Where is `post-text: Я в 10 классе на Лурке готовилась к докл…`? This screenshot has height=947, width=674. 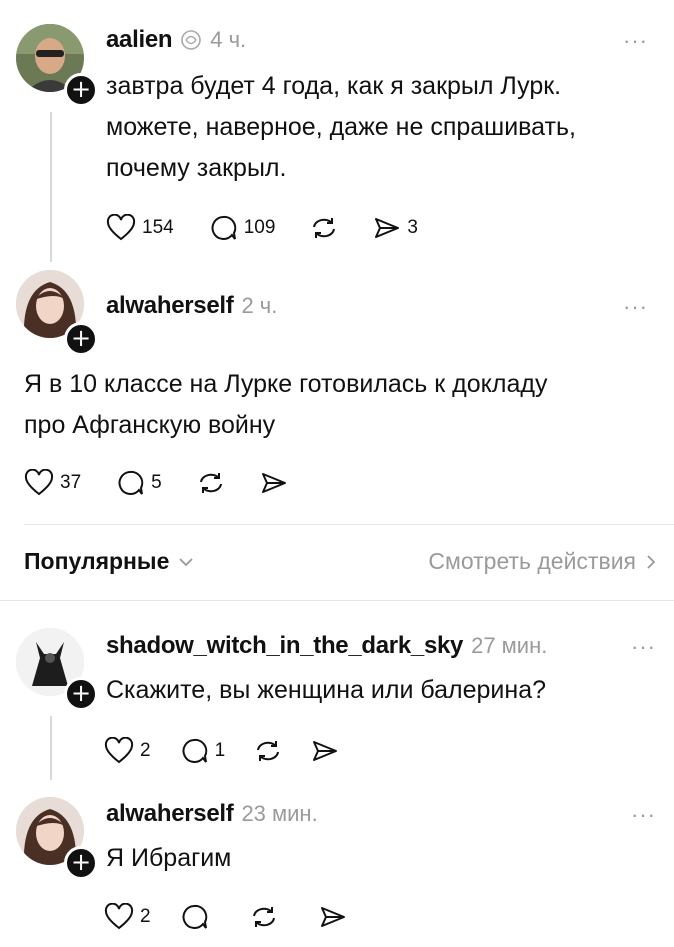 post-text: Я в 10 классе на Лурке готовилась к докл… is located at coordinates (286, 404).